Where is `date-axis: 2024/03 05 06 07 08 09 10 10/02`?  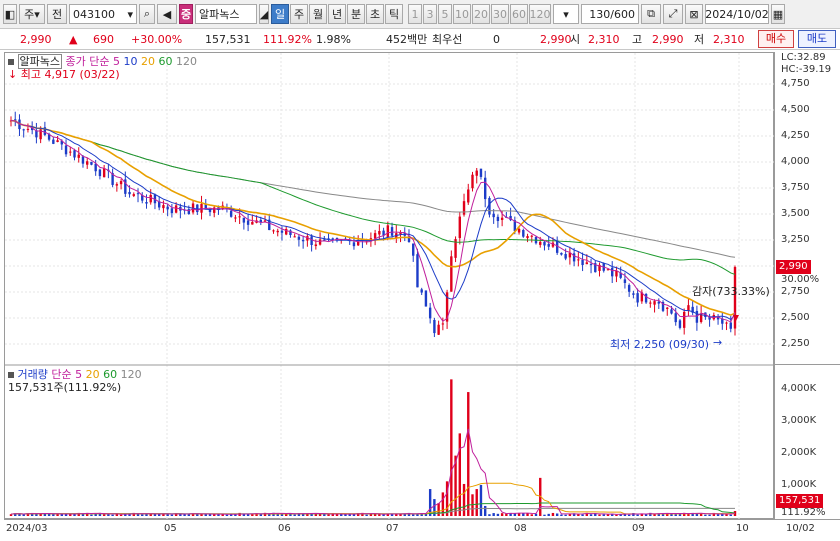 date-axis: 2024/03 05 06 07 08 09 10 10/02 is located at coordinates (422, 530).